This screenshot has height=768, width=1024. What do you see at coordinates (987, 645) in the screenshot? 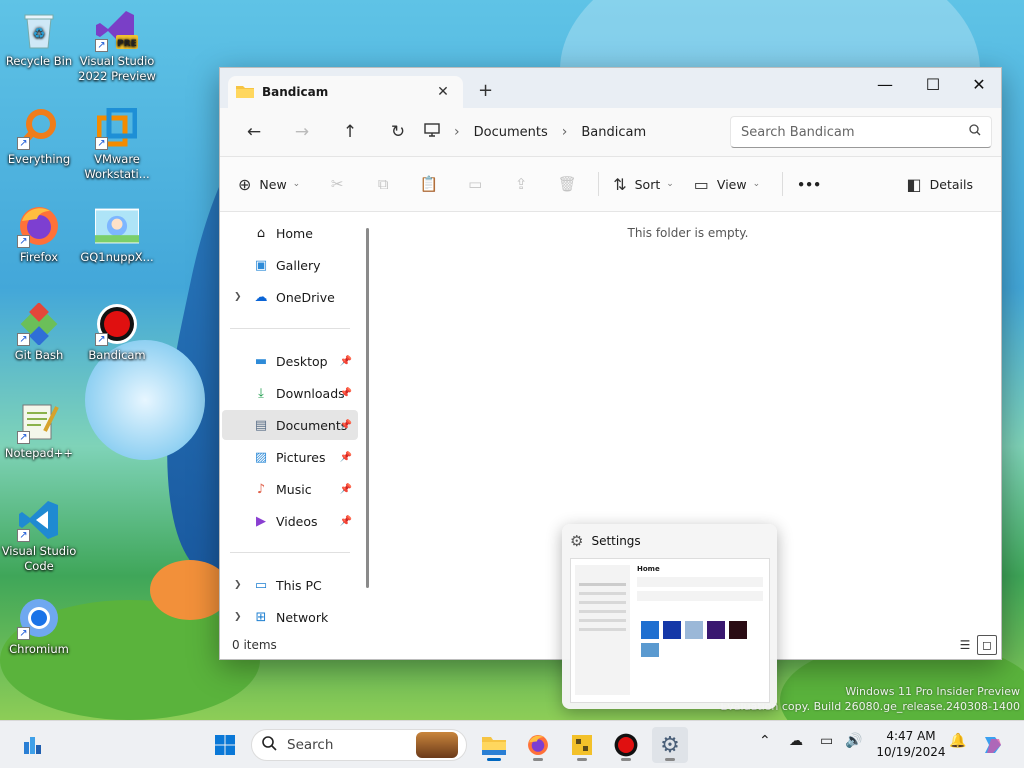
I see `large-icons-view-icon: ◻` at bounding box center [987, 645].